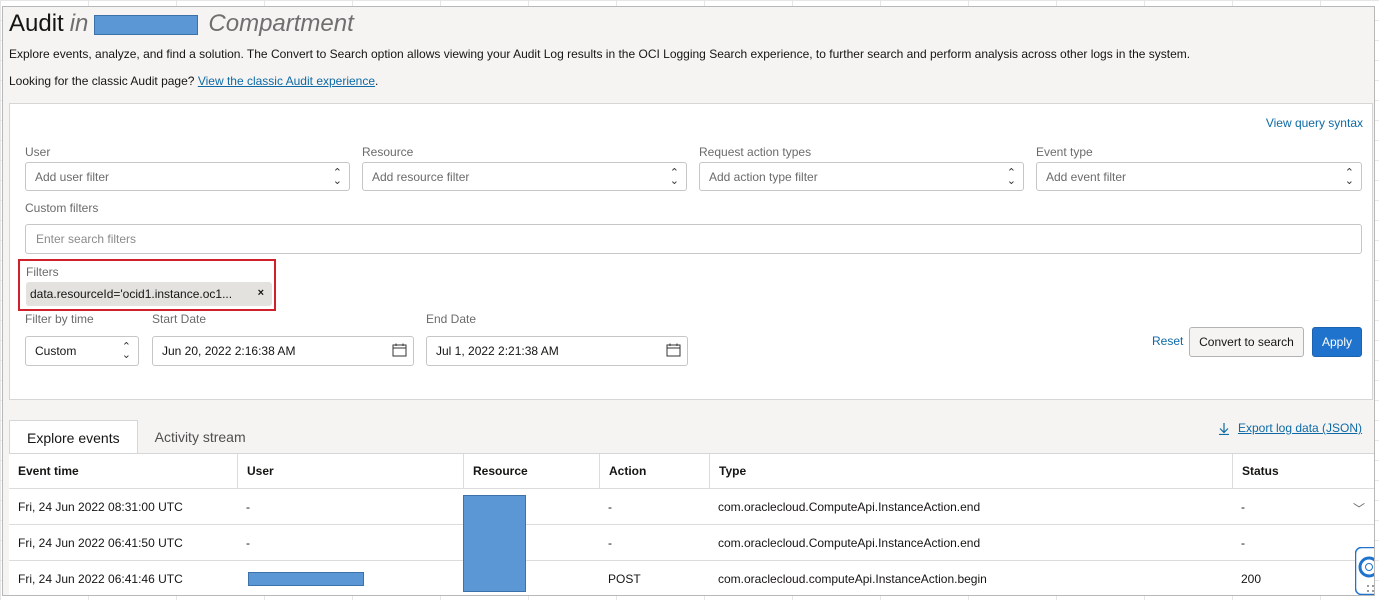  Describe the element at coordinates (62, 208) in the screenshot. I see `custom-filters-label: Custom filters` at that location.